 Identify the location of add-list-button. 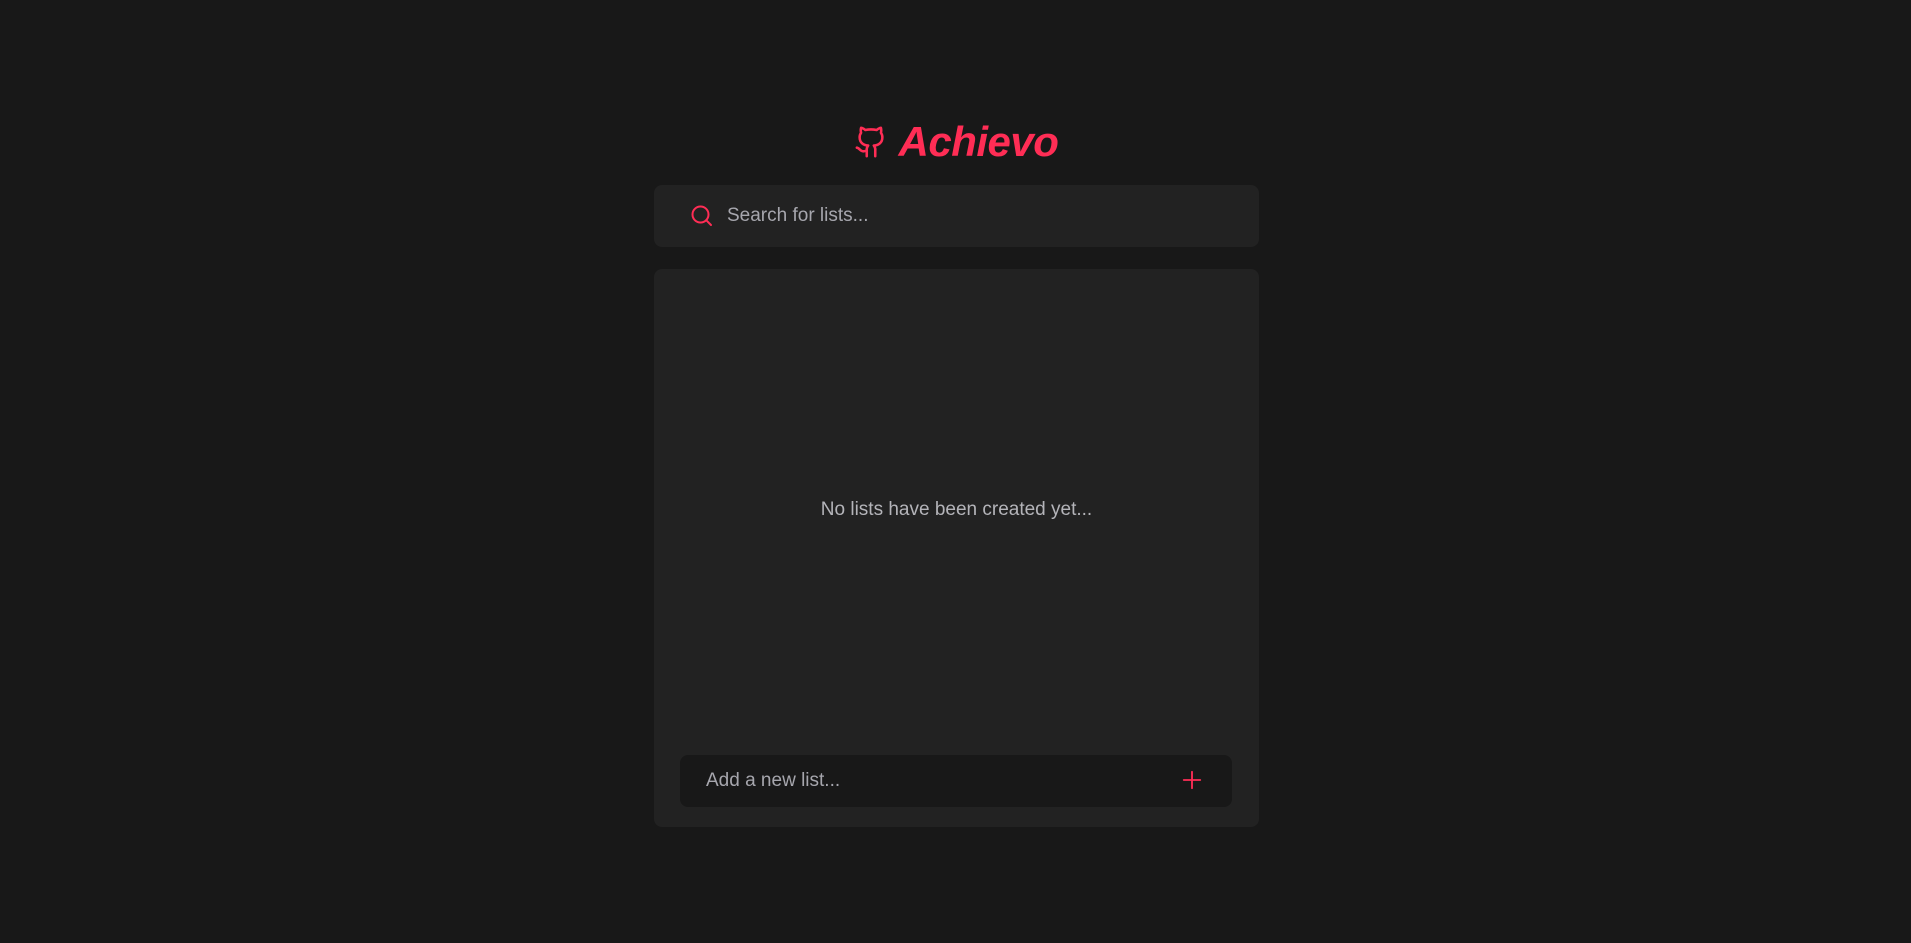
(1192, 781).